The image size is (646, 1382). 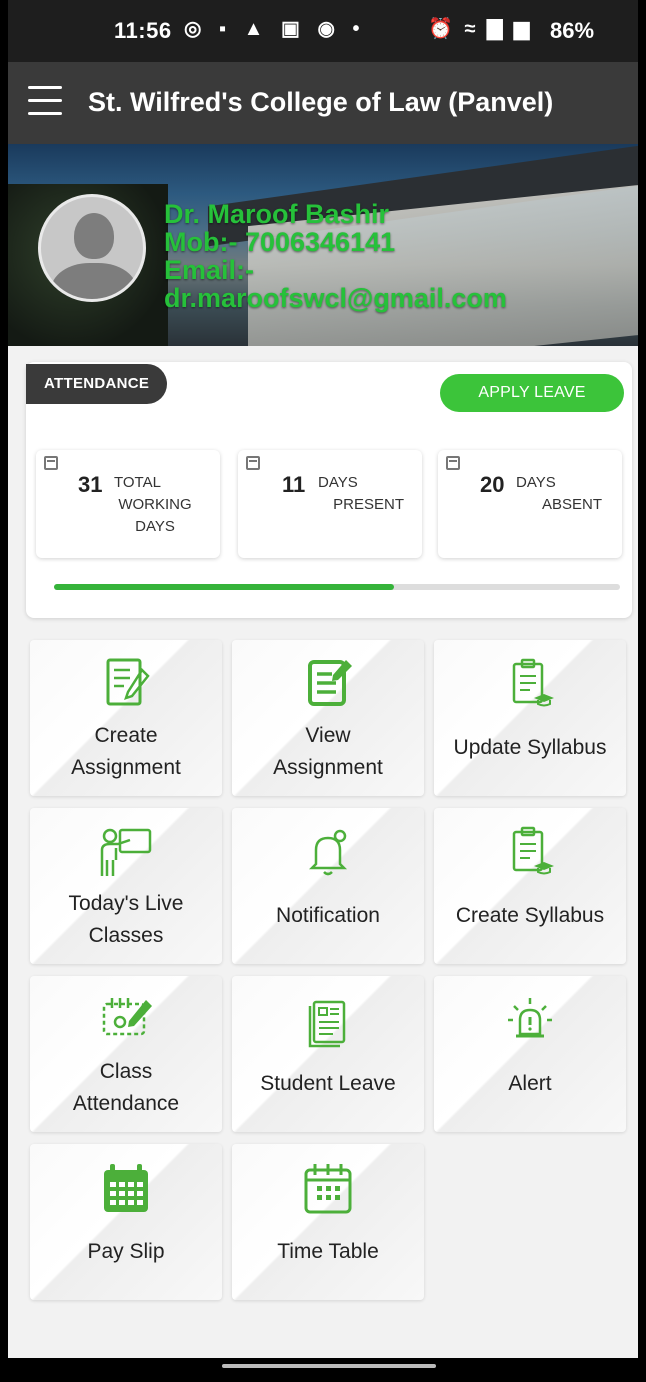 I want to click on system-status-icons: ⏰ ≈ ▇ ▆, so click(x=480, y=29).